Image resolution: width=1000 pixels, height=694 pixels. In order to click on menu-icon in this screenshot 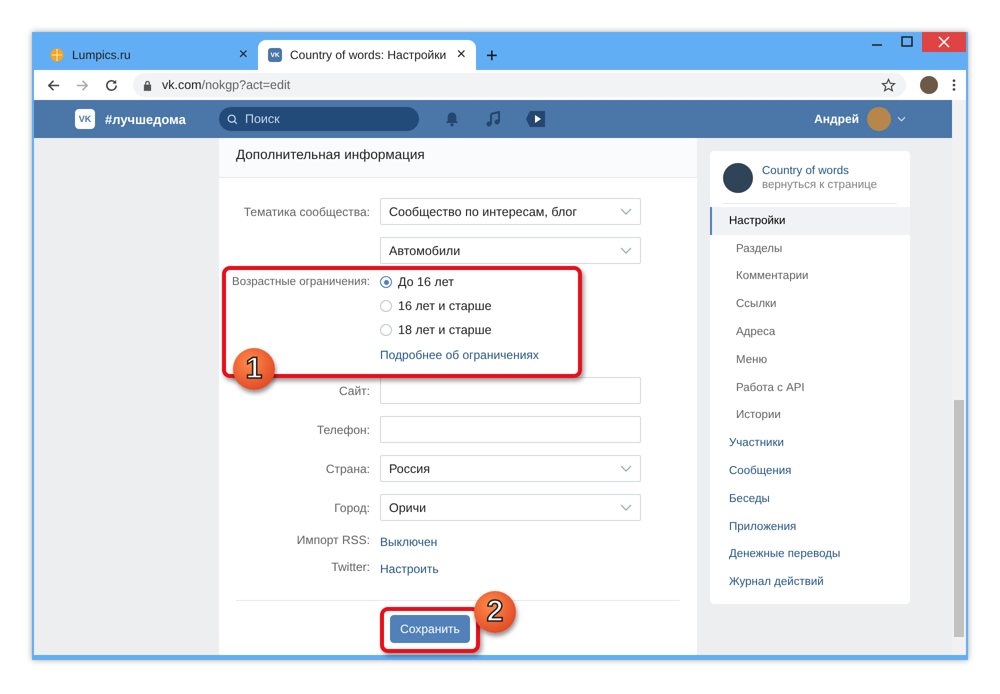, I will do `click(954, 85)`.